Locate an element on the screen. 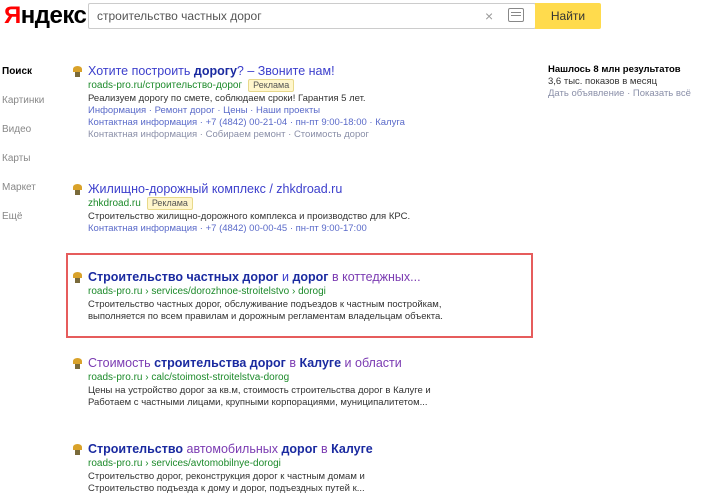 The height and width of the screenshot is (502, 720). result-title-link: Жилищно-дорожный комплекс / zhkdroad.ru is located at coordinates (307, 189).